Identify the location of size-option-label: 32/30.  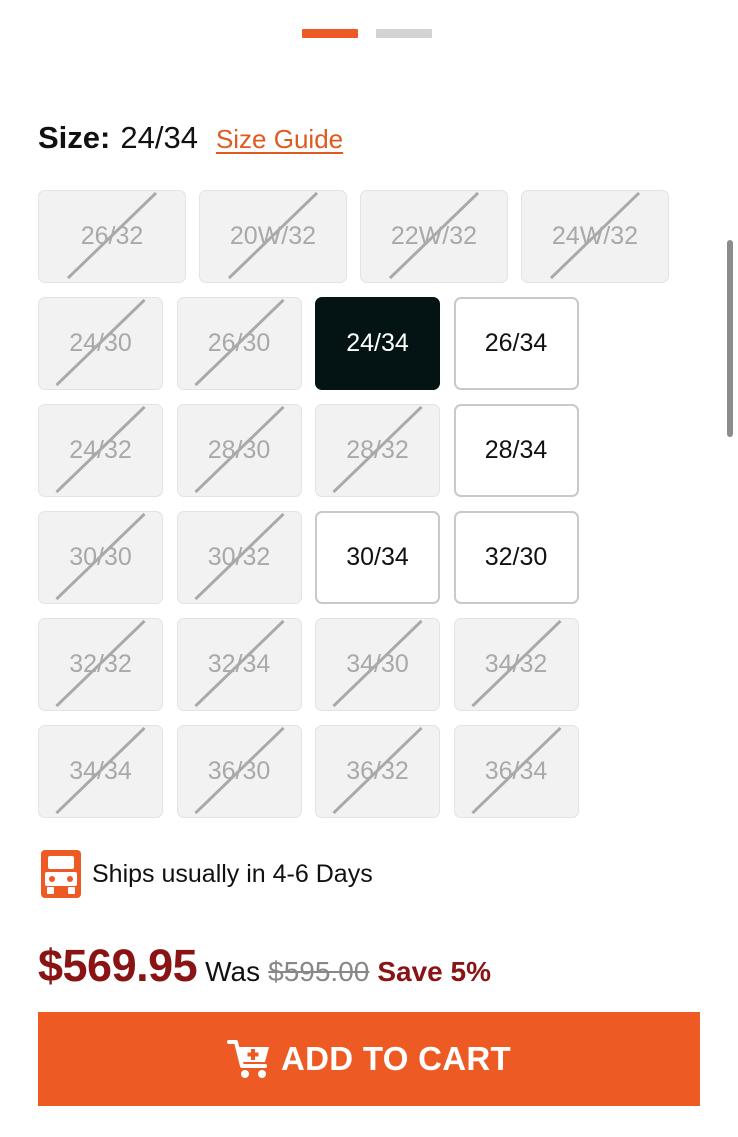
(516, 557).